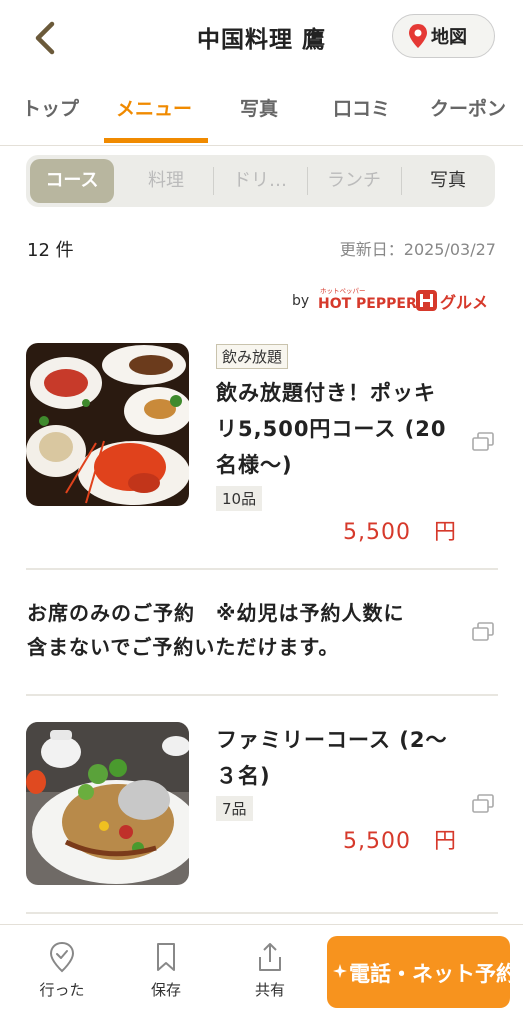 The width and height of the screenshot is (523, 1024). Describe the element at coordinates (62, 957) in the screenshot. I see `visited-pin-check-icon` at that location.